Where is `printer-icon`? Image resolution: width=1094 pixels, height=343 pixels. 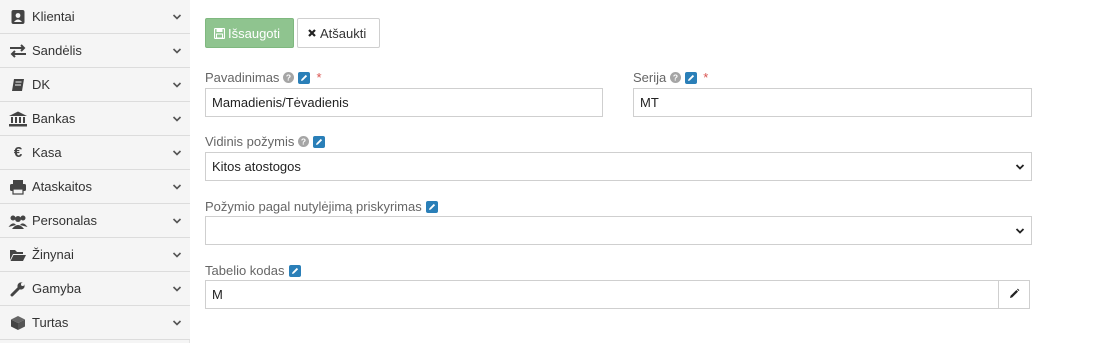 printer-icon is located at coordinates (18, 187).